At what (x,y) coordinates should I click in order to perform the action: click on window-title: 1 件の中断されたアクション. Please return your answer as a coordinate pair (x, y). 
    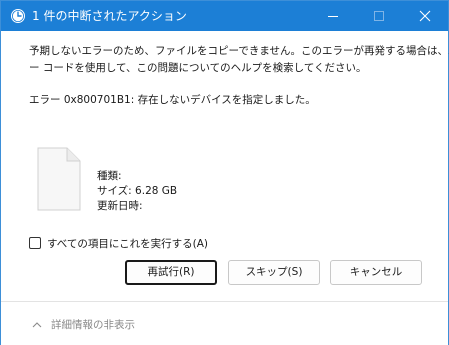
    Looking at the image, I should click on (109, 16).